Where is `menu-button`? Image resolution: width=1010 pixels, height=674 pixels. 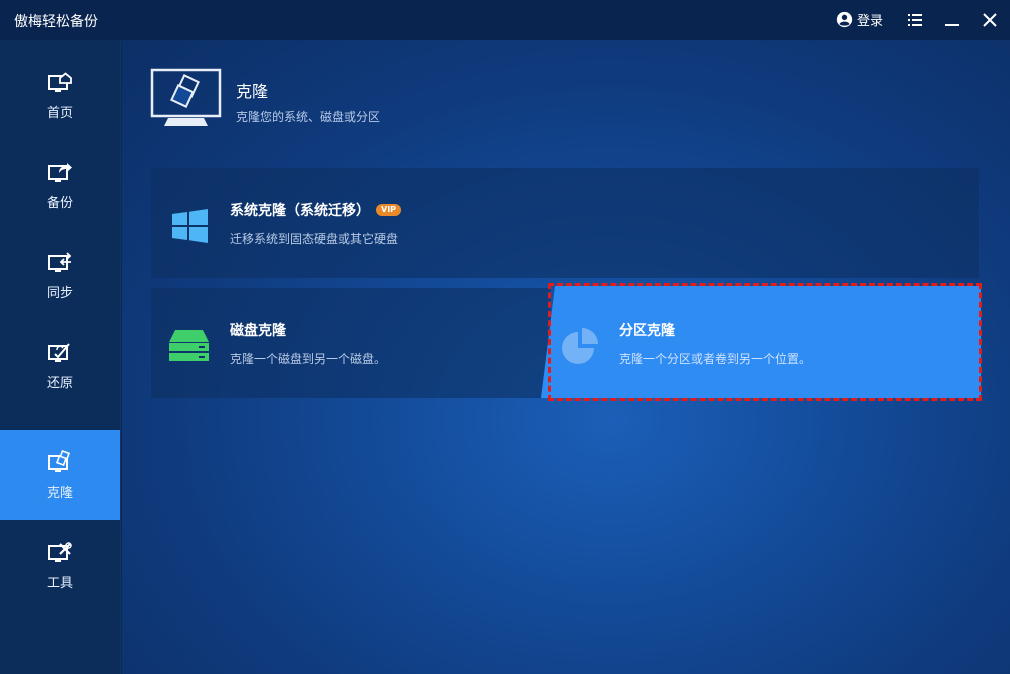 menu-button is located at coordinates (915, 20).